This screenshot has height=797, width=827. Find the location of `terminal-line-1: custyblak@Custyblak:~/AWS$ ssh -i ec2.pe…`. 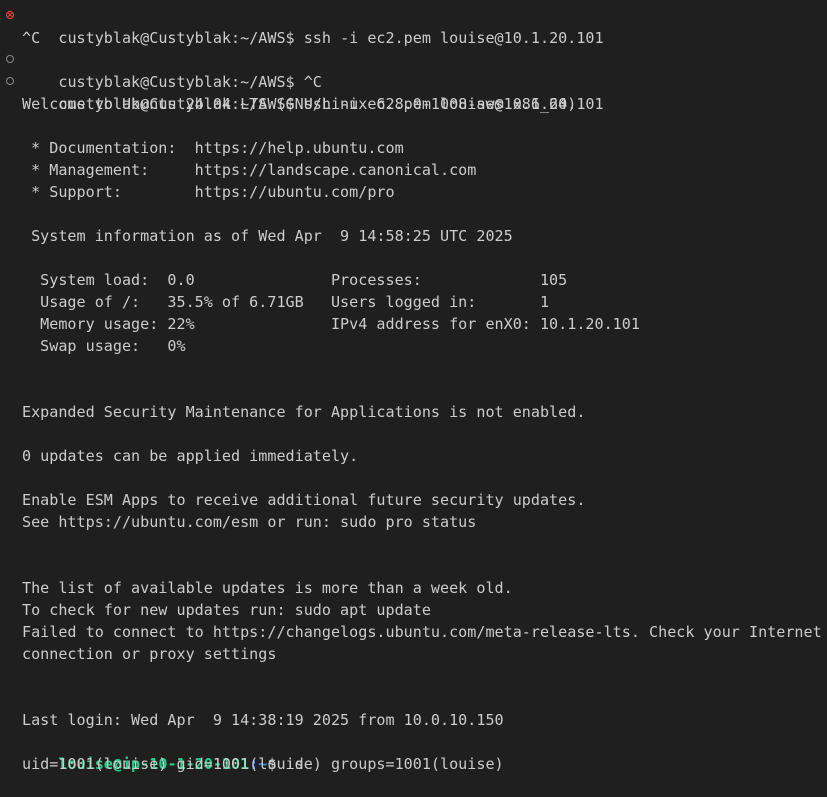

terminal-line-1: custyblak@Custyblak:~/AWS$ ssh -i ec2.pe… is located at coordinates (413, 26).